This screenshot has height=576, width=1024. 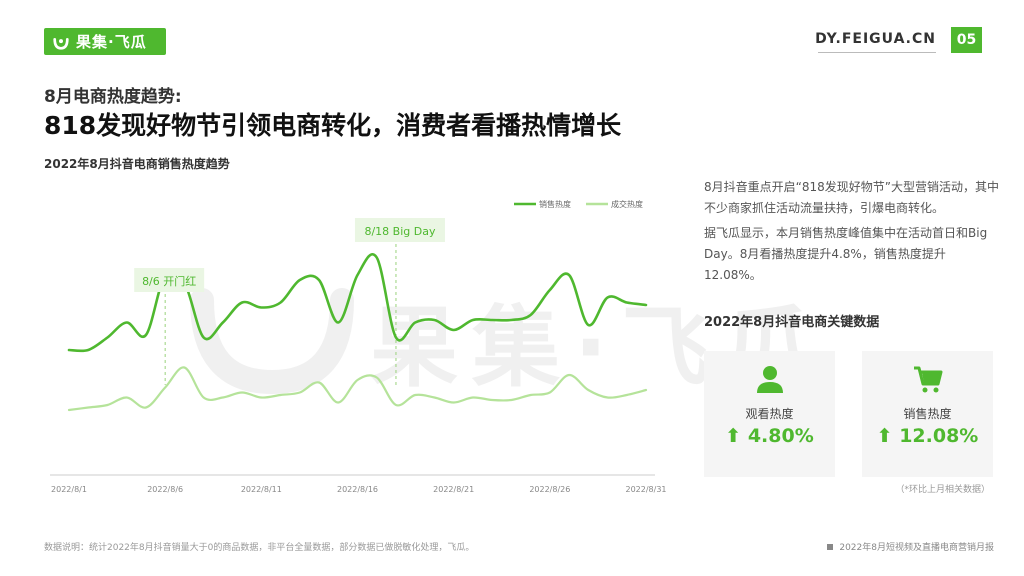 I want to click on x-tick-label: 2022/8/11, so click(x=261, y=489).